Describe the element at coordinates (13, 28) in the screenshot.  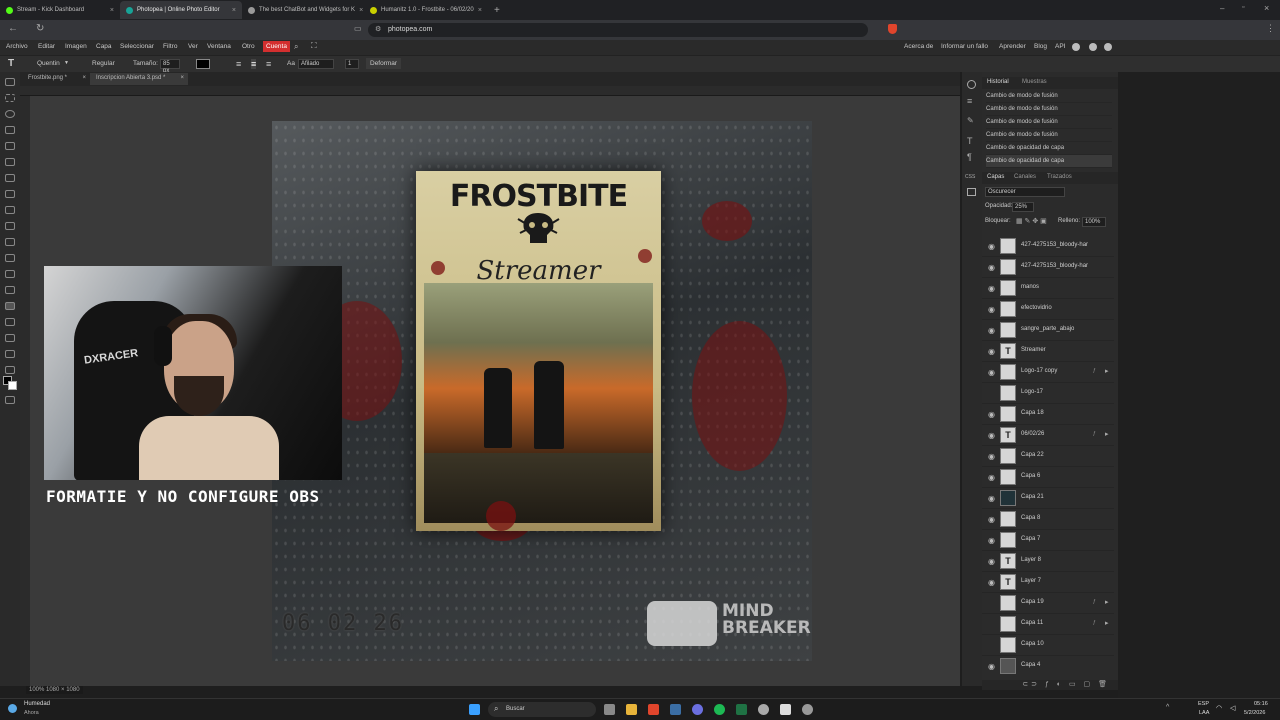
I see `back-icon: ←` at that location.